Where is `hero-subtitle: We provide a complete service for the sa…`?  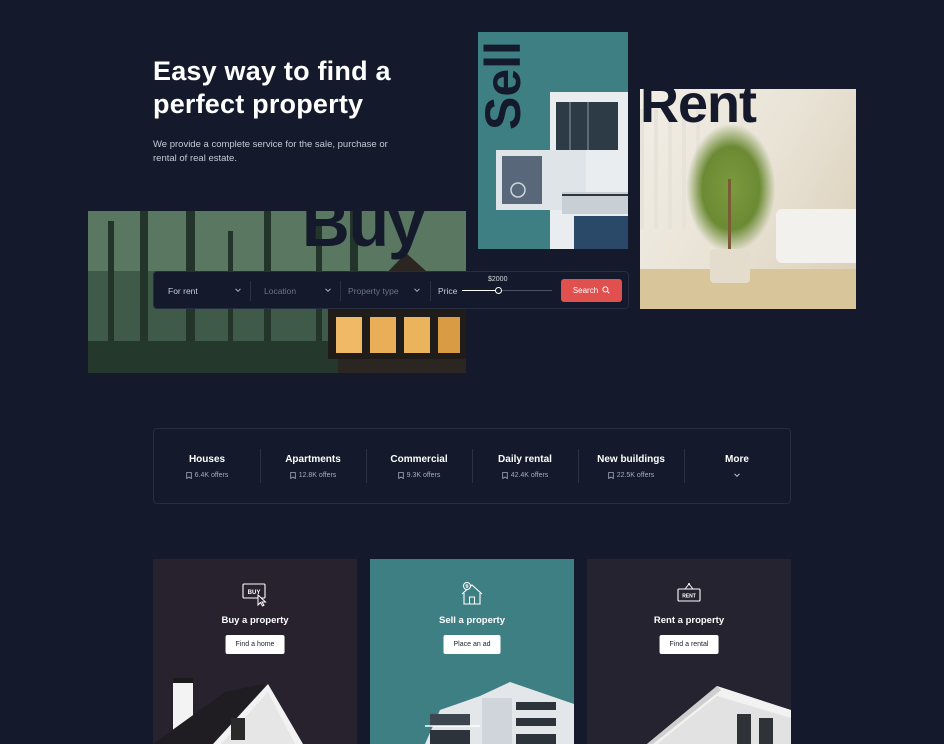
hero-subtitle: We provide a complete service for the sa… is located at coordinates (270, 151).